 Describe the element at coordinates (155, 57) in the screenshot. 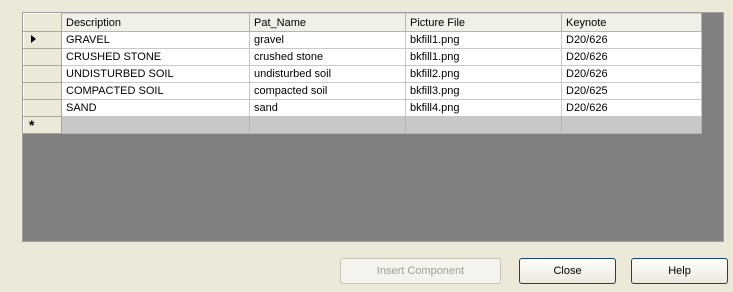

I see `cell-description: CRUSHED STONE` at that location.